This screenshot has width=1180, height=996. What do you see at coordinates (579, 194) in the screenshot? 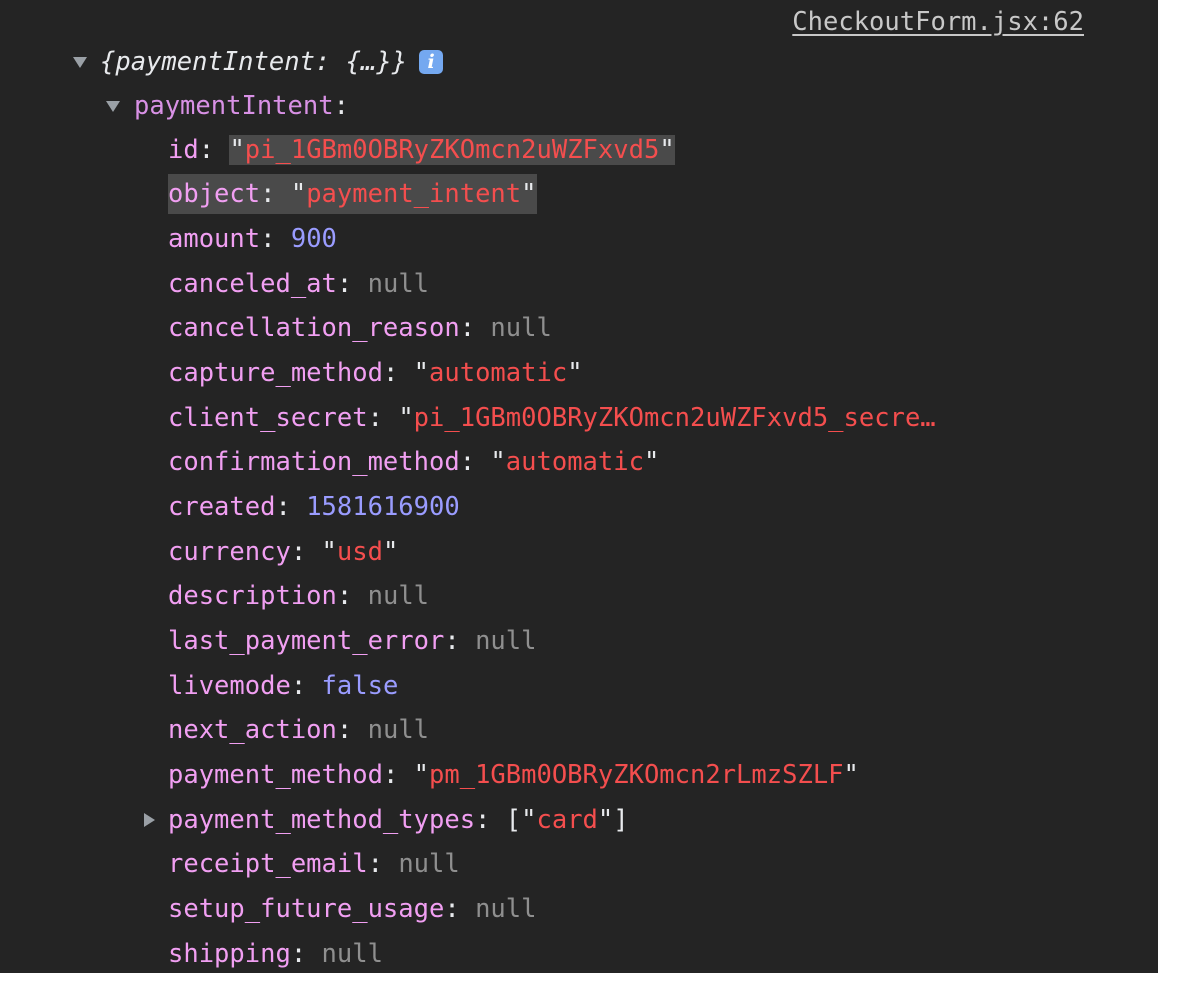
I see `property-row-object: object: "payment_intent"` at bounding box center [579, 194].